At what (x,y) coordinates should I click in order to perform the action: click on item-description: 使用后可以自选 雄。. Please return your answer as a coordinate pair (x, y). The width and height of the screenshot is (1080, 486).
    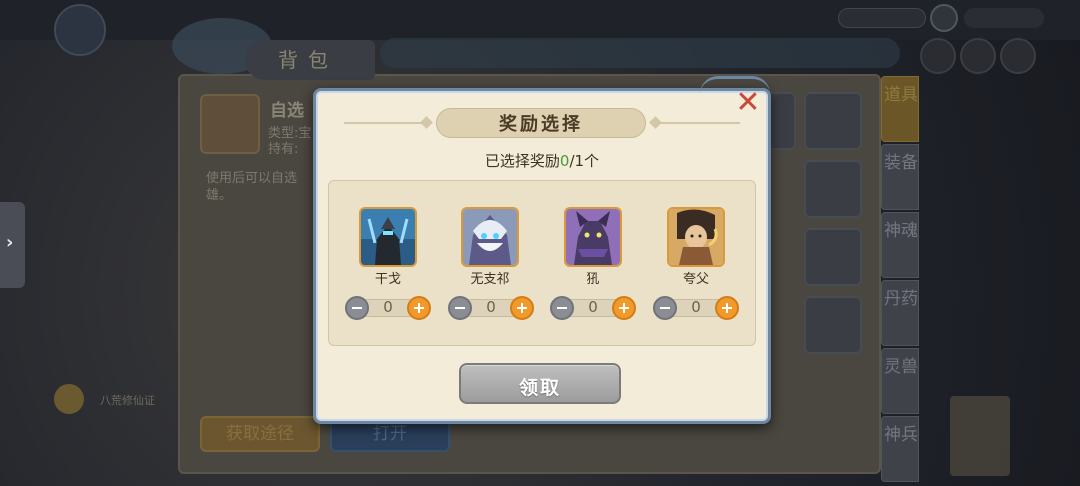
    Looking at the image, I should click on (252, 187).